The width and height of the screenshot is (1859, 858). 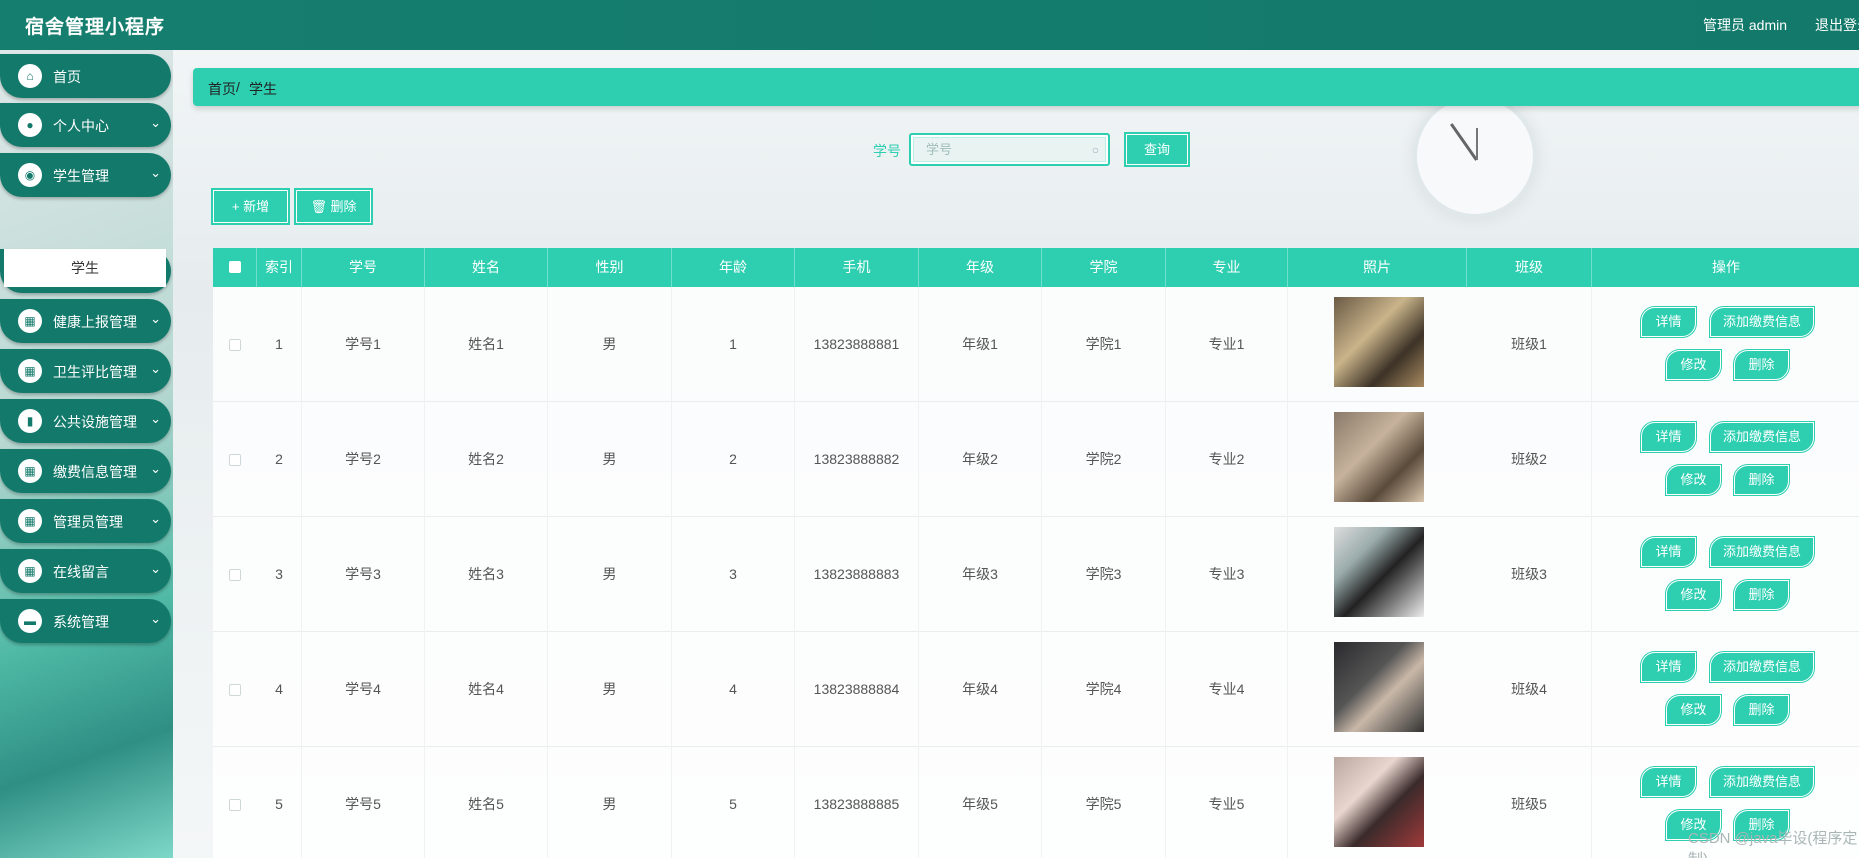 What do you see at coordinates (733, 802) in the screenshot?
I see `cell-age: 5` at bounding box center [733, 802].